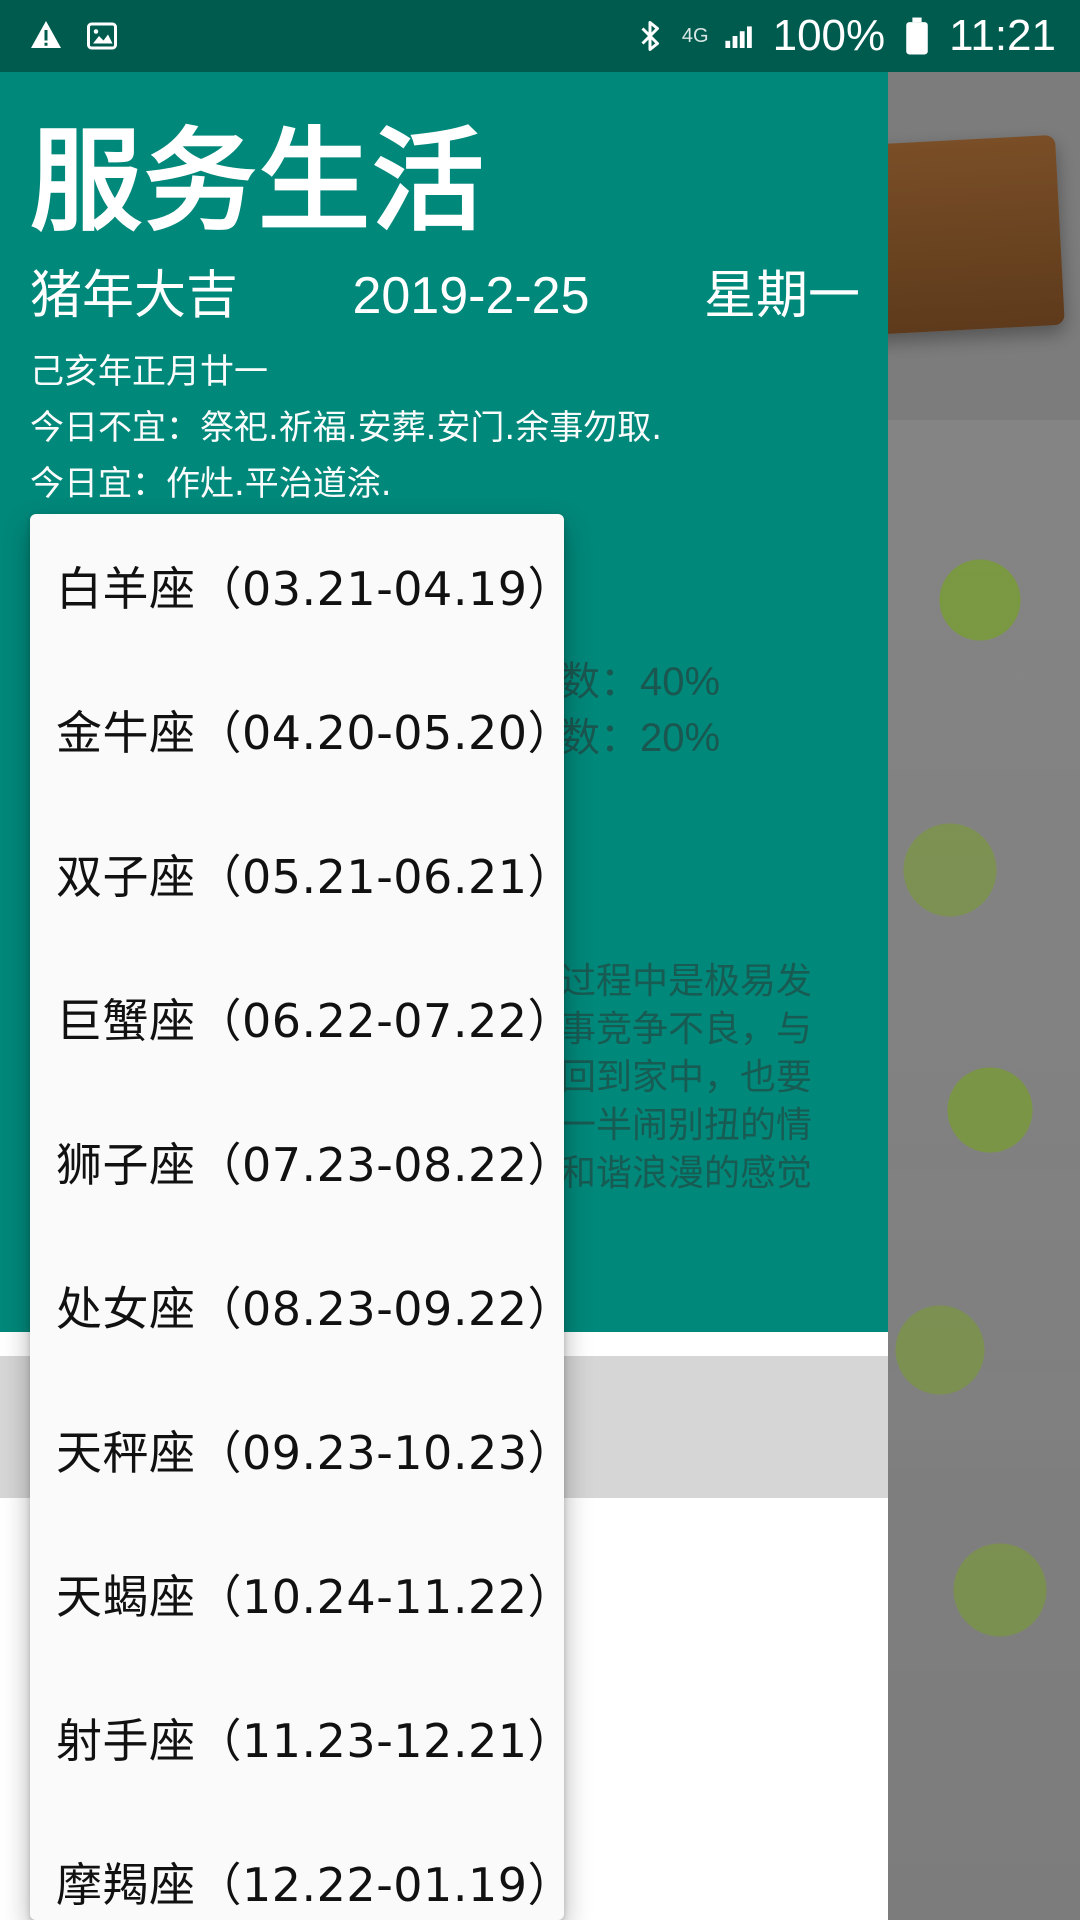  What do you see at coordinates (74, 36) in the screenshot?
I see `status-left-icons` at bounding box center [74, 36].